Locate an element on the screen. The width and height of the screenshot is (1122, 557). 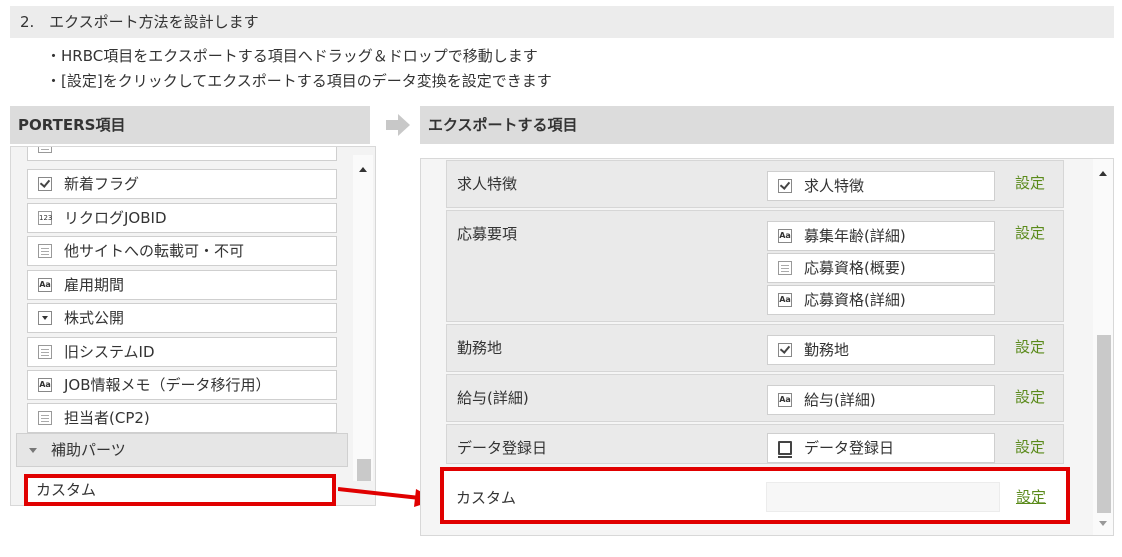
instruction-note-2: ・[設定]をクリックしてエクスポートする項目のデータ変換を設定できます is located at coordinates (299, 81).